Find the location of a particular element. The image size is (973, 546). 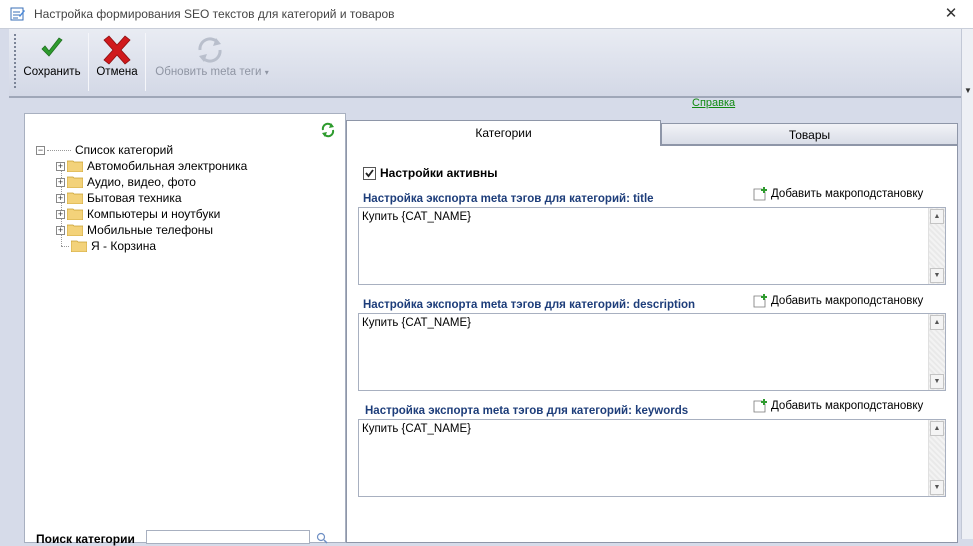

keywords-textarea: Купить {CAT_NAME} ▲ ▼ is located at coordinates (652, 458).